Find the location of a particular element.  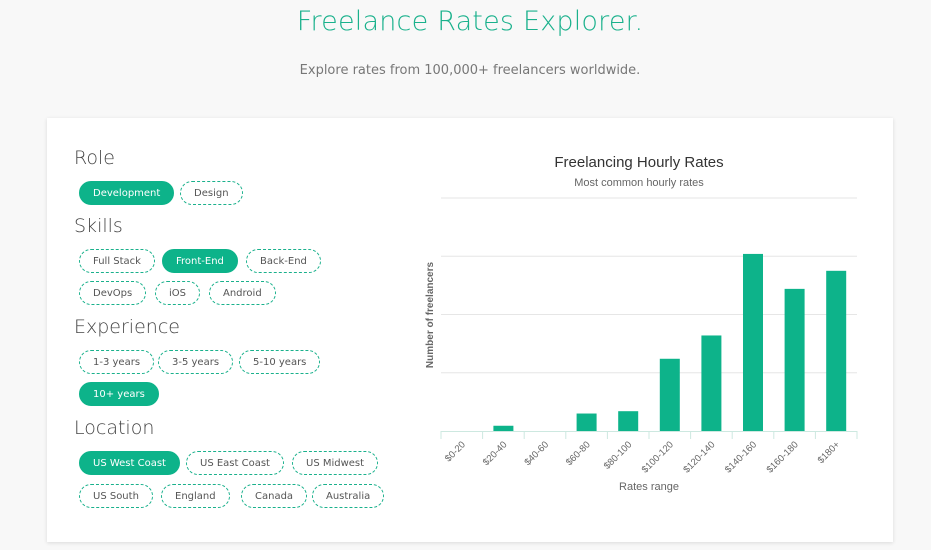

x-tick-label: $40-60 is located at coordinates (536, 453).